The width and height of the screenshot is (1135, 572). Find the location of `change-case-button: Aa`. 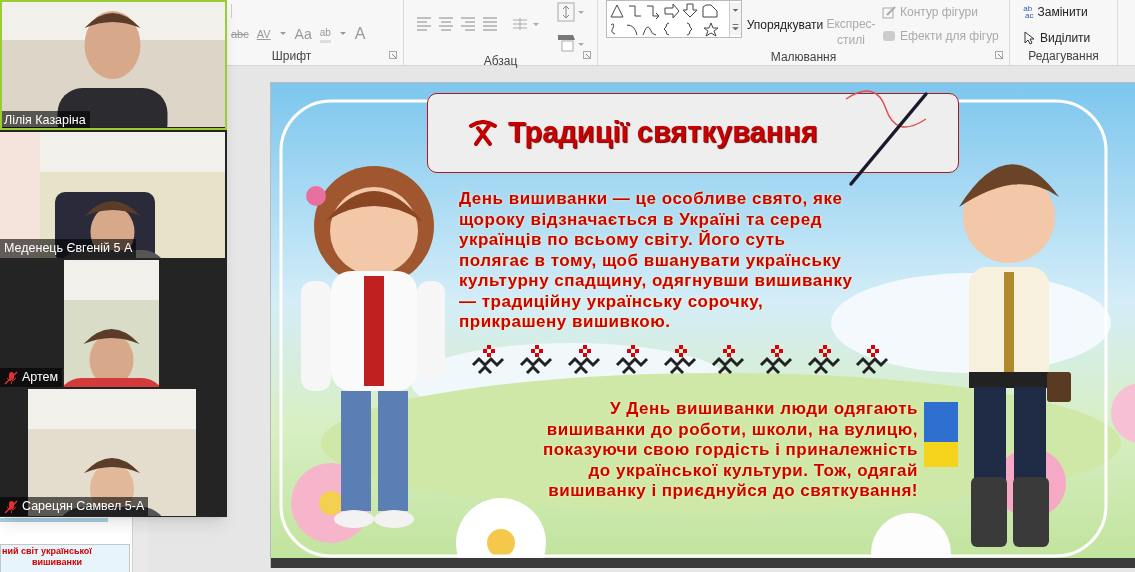

change-case-button: Aa is located at coordinates (303, 34).